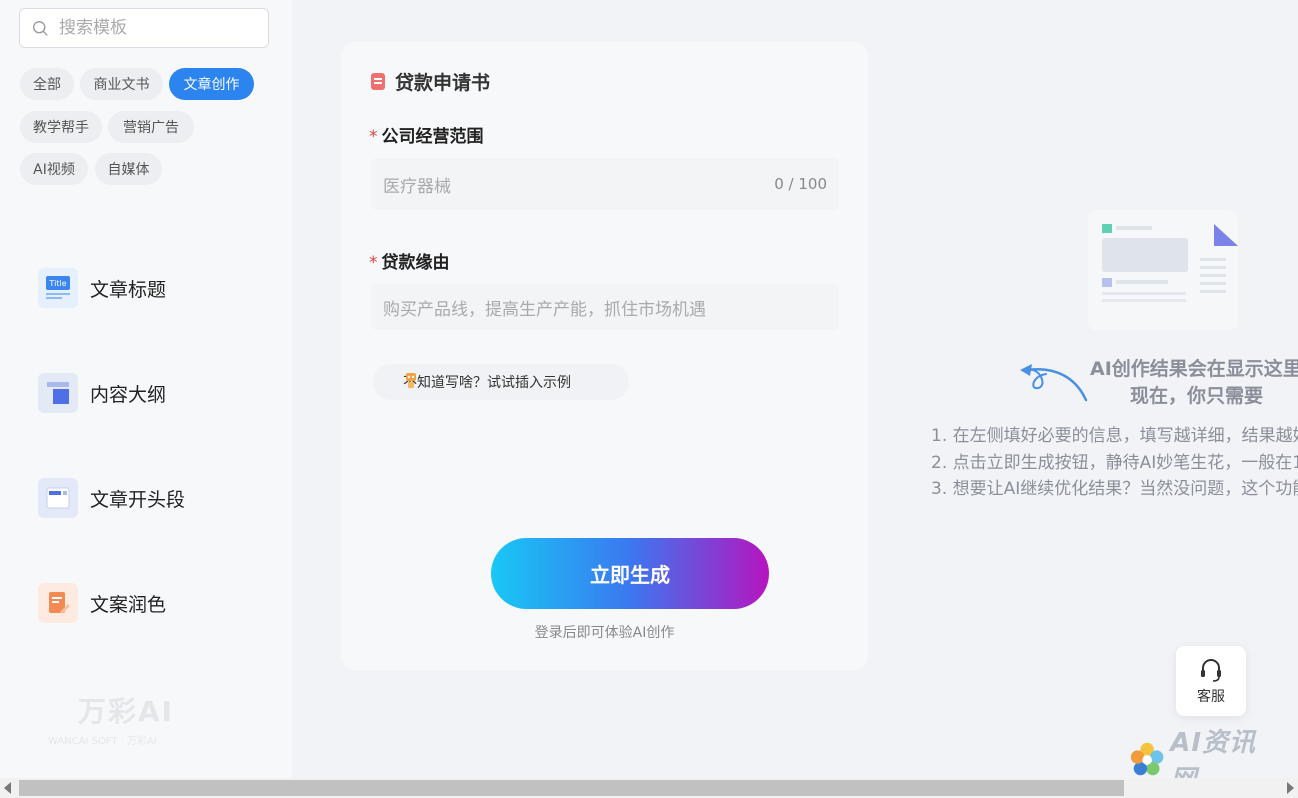 This screenshot has width=1298, height=798. What do you see at coordinates (58, 603) in the screenshot?
I see `polish-icon` at bounding box center [58, 603].